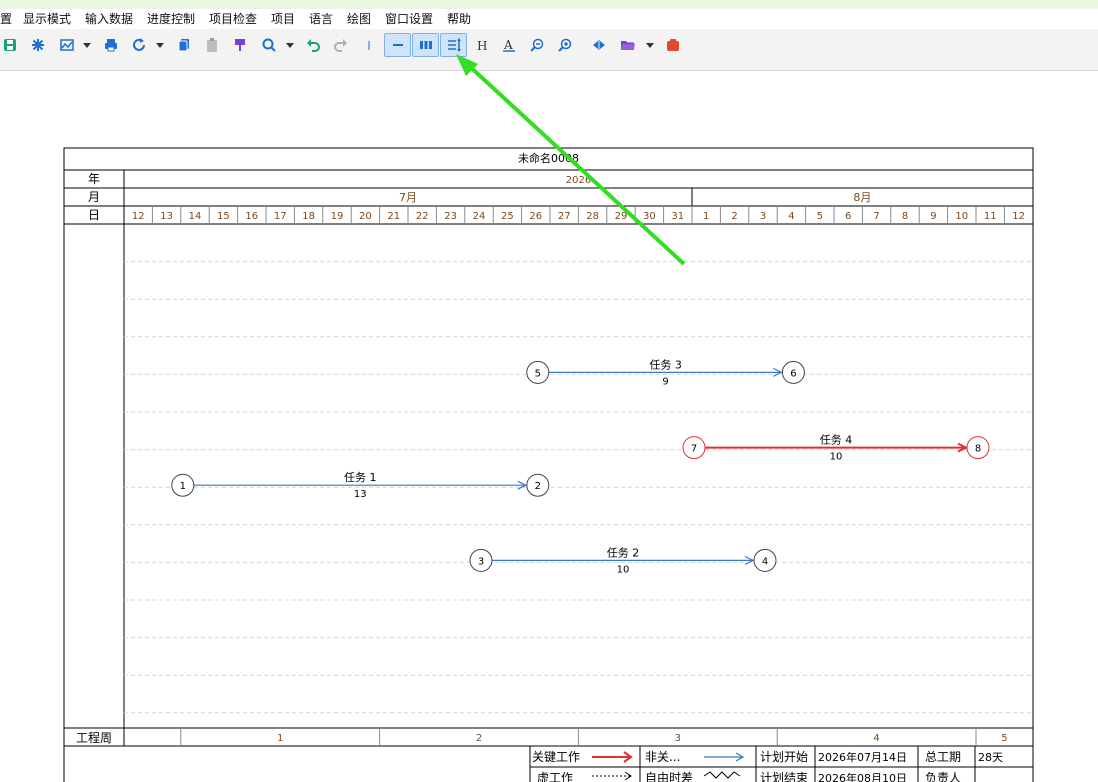 This screenshot has height=782, width=1098. I want to click on row-label-week: 工程周, so click(94, 737).